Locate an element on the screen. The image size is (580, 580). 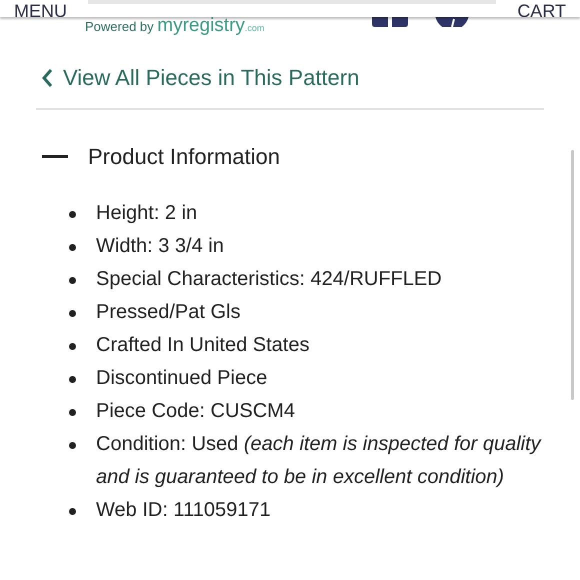
section-header: Product Information is located at coordinates (161, 156).